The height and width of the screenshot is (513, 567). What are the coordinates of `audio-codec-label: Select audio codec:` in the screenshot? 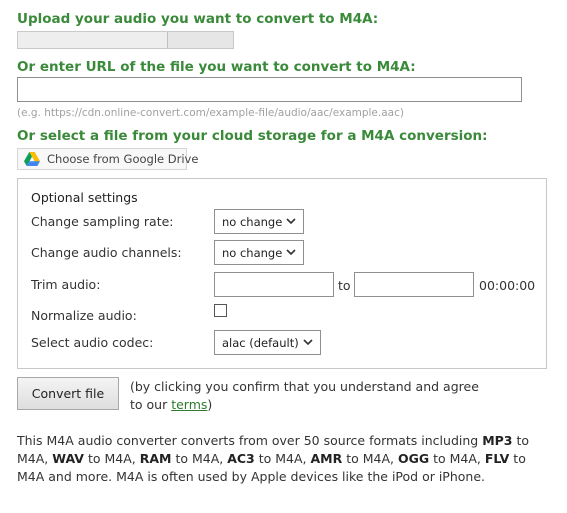 It's located at (92, 342).